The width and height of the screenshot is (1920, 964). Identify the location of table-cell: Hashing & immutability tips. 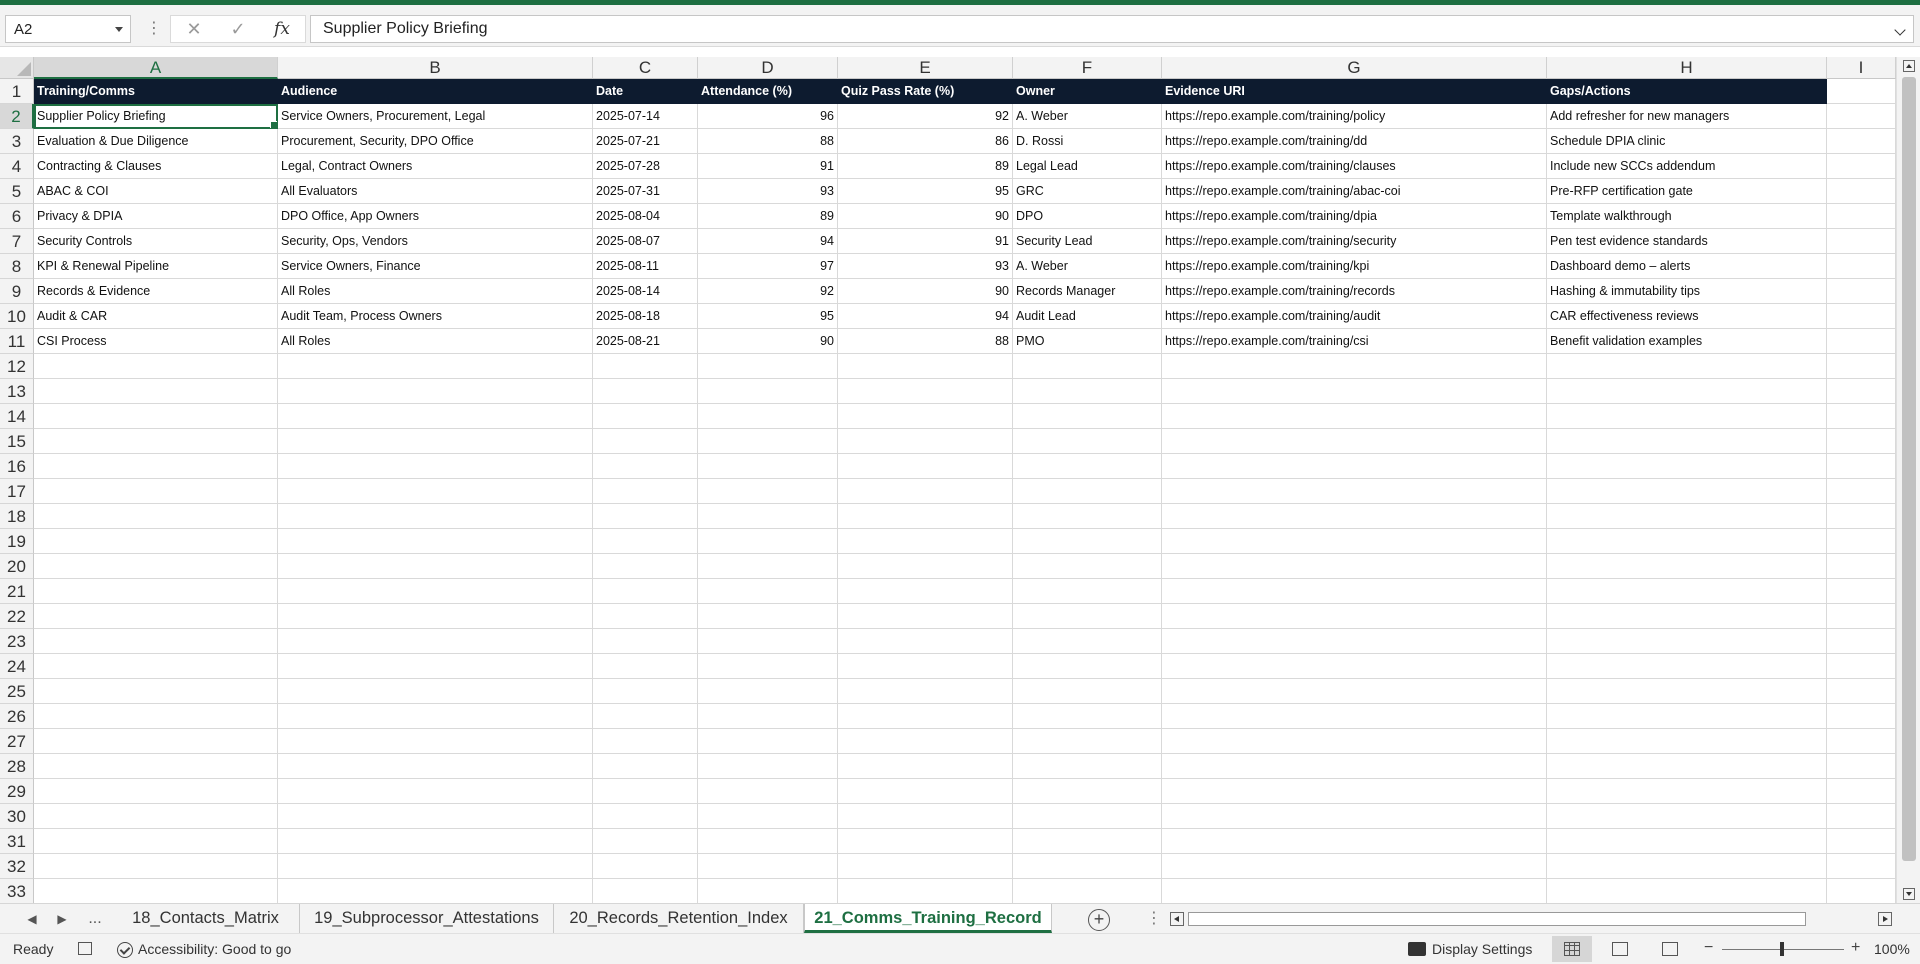
(1687, 291).